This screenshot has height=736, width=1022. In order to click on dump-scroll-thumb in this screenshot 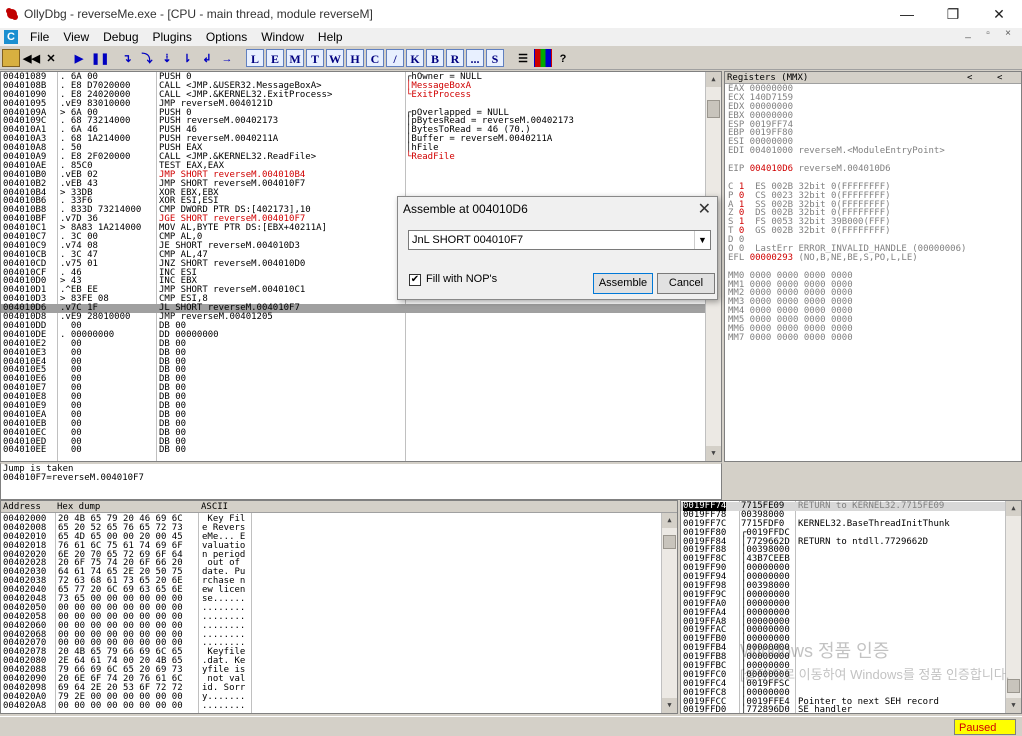, I will do `click(669, 542)`.